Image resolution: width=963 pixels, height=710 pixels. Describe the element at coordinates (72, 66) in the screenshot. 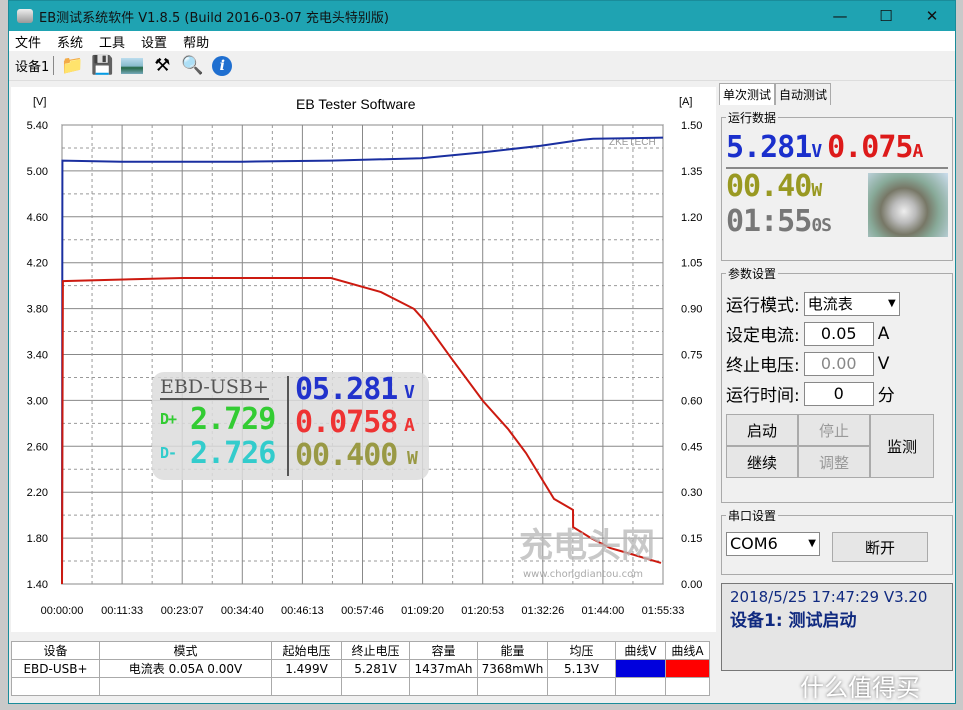

I see `folder-icon: 📁` at that location.